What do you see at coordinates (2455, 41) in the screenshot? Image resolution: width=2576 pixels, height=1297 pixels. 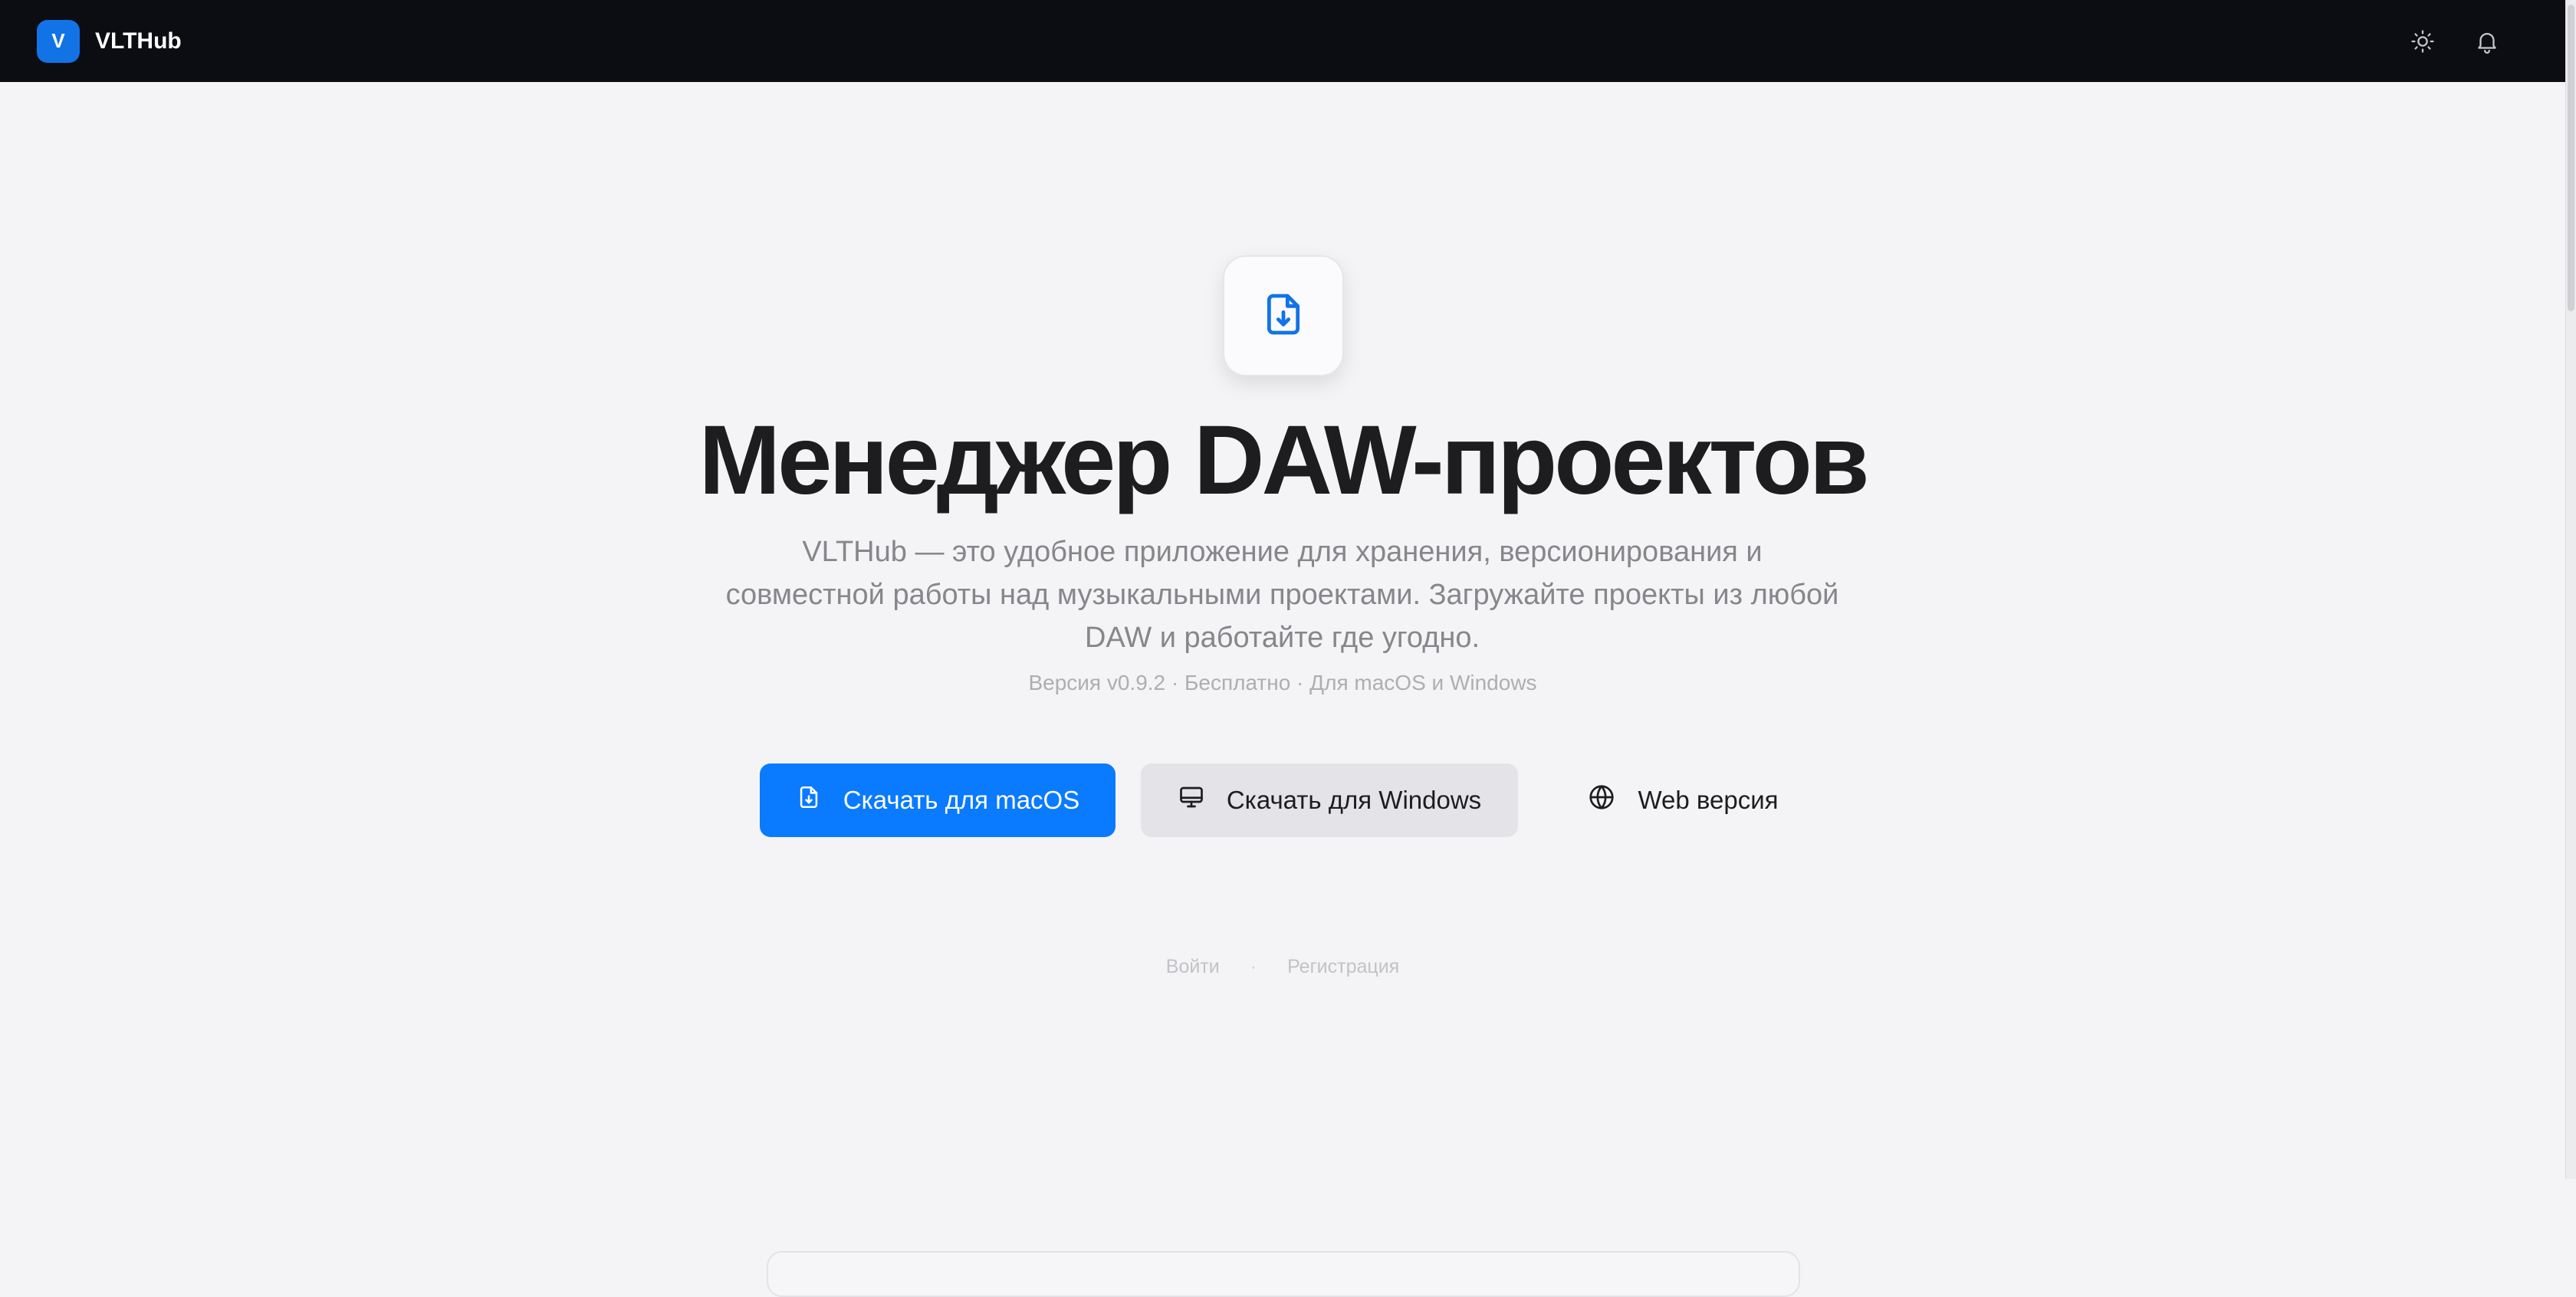 I see `top-actions` at bounding box center [2455, 41].